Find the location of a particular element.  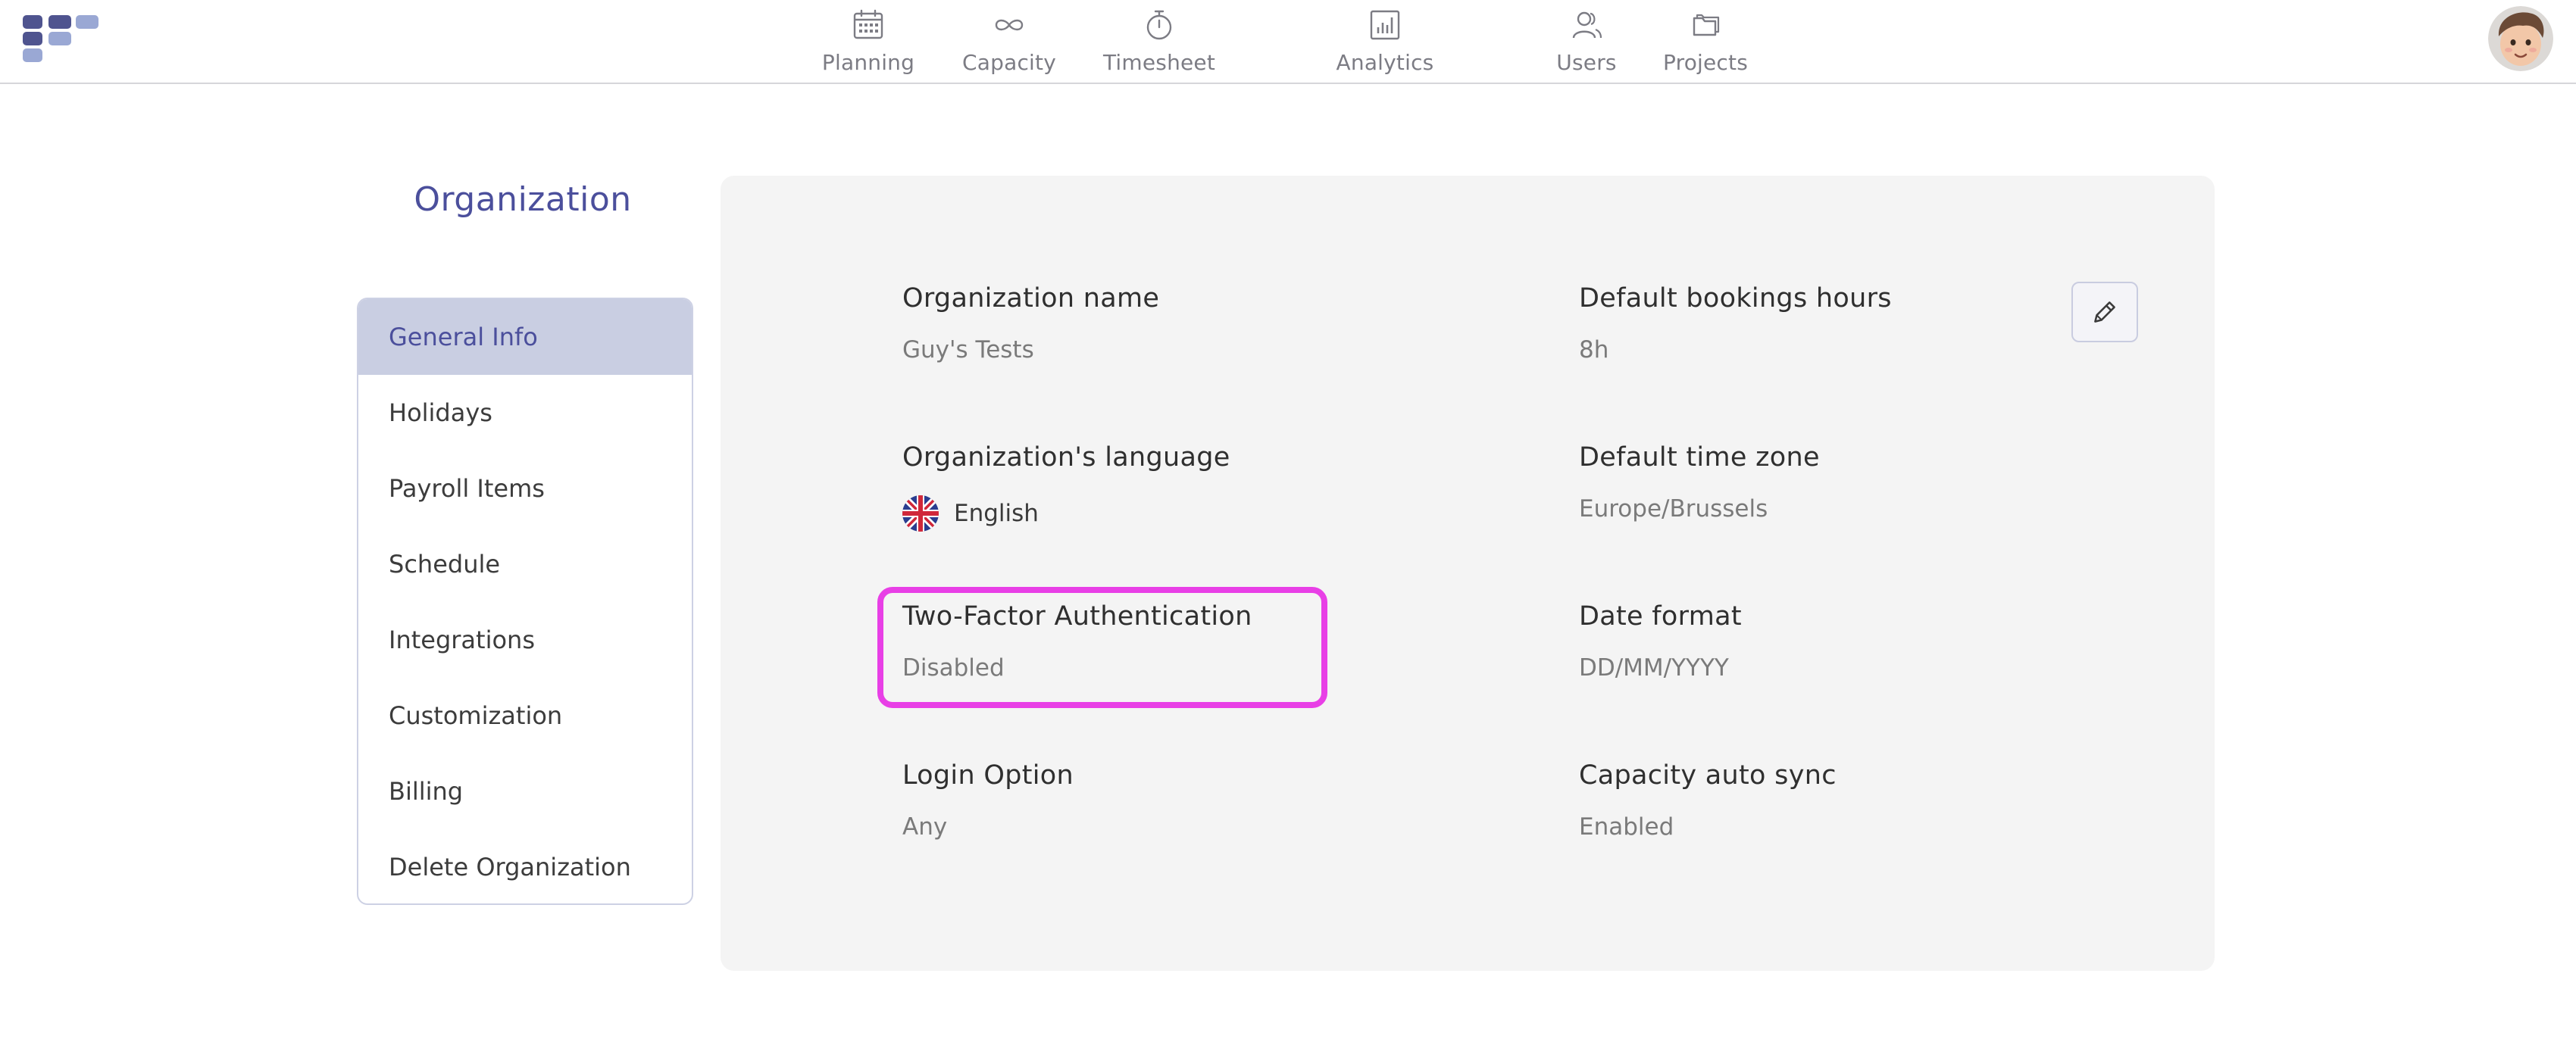

field-value: Disabled is located at coordinates (954, 668).